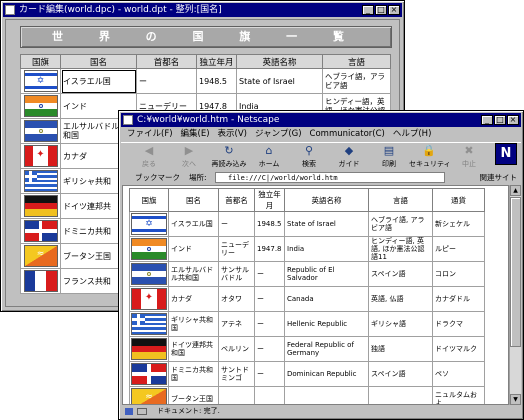 Image resolution: width=524 pixels, height=420 pixels. I want to click on lock-icon: 🔒, so click(429, 150).